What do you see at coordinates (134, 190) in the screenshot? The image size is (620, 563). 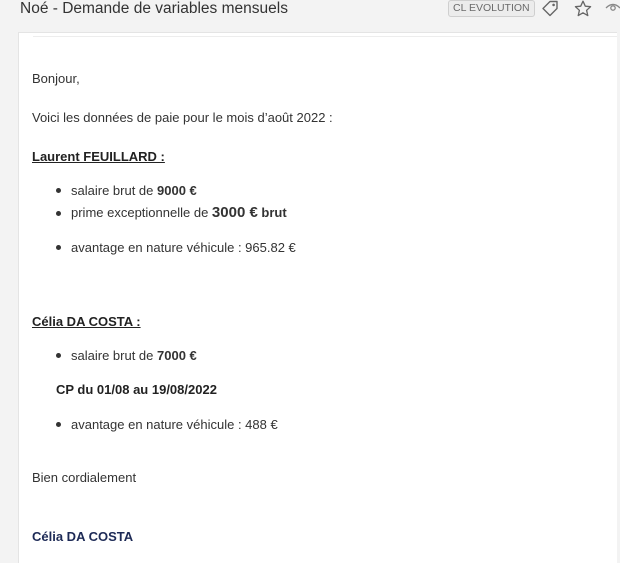 I see `list-item: salaire brut de 9000 €` at bounding box center [134, 190].